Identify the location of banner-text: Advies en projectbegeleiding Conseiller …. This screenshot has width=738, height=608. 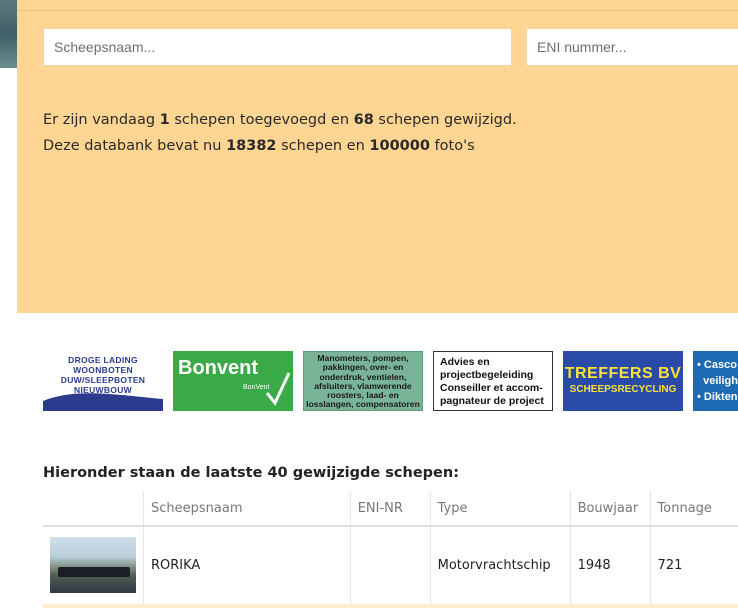
(492, 381).